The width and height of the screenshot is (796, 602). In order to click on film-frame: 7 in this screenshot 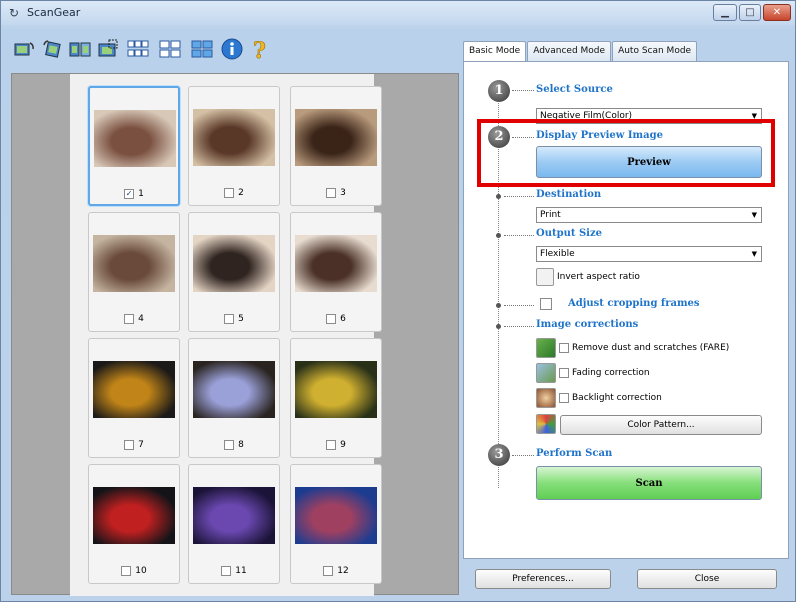, I will do `click(134, 398)`.